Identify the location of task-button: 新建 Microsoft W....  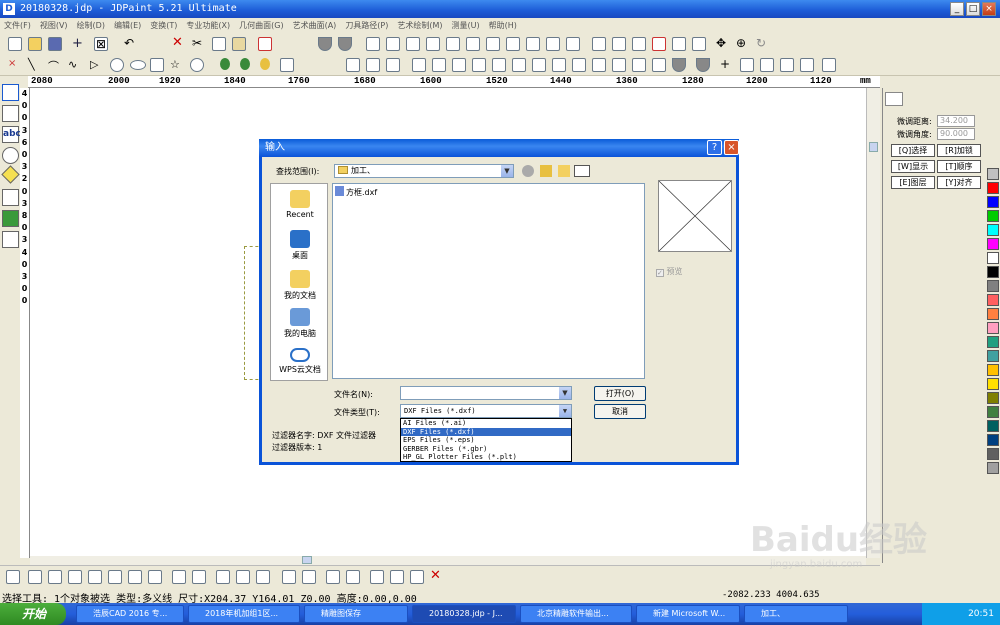
(688, 614).